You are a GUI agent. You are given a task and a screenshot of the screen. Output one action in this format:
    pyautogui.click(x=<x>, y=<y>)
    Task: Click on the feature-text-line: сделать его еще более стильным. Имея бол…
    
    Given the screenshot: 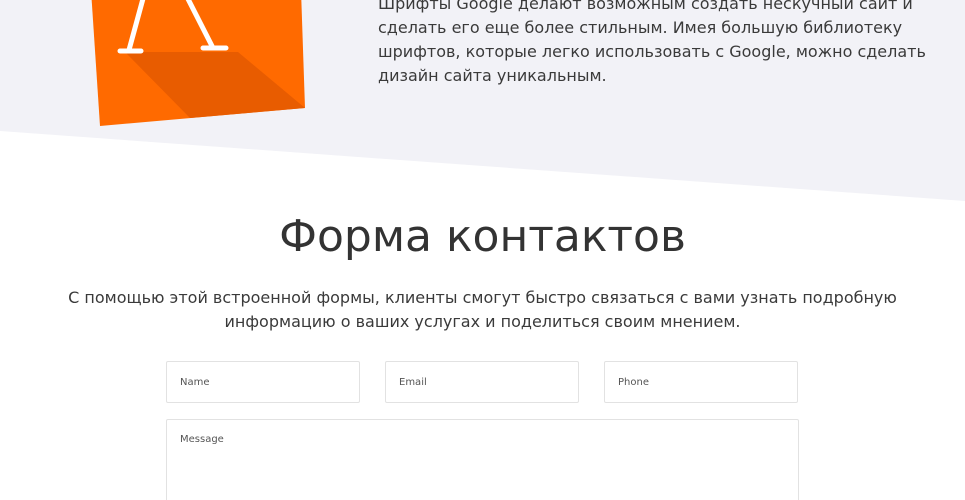 What is the action you would take?
    pyautogui.click(x=640, y=27)
    